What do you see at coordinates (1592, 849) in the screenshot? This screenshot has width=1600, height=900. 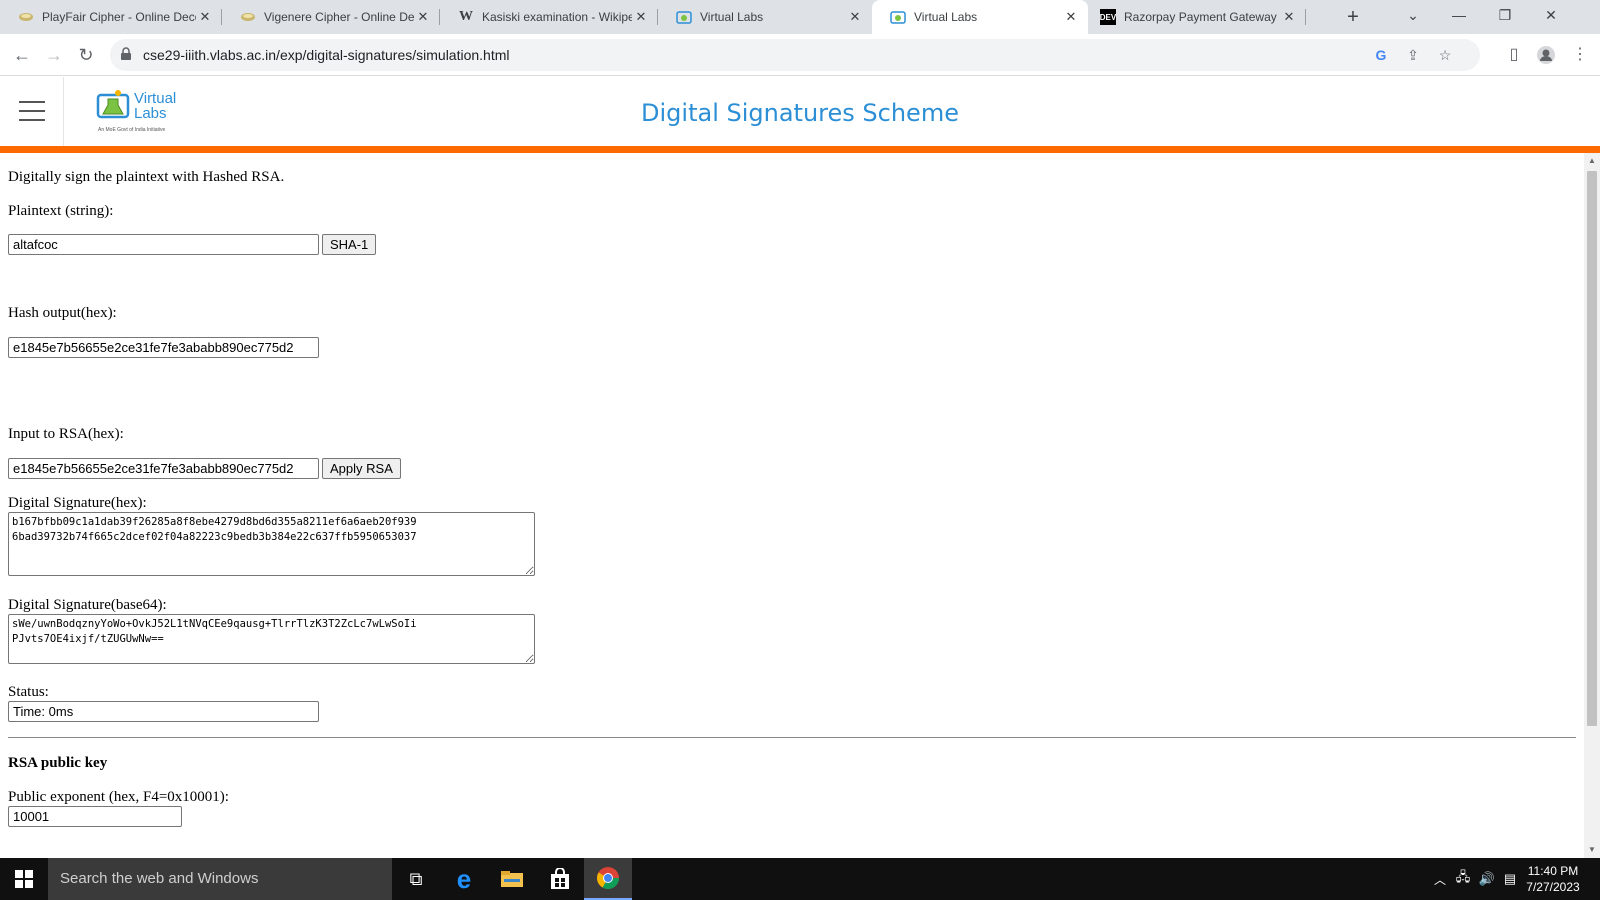 I see `scroll-down-arrow-icon: ▼` at bounding box center [1592, 849].